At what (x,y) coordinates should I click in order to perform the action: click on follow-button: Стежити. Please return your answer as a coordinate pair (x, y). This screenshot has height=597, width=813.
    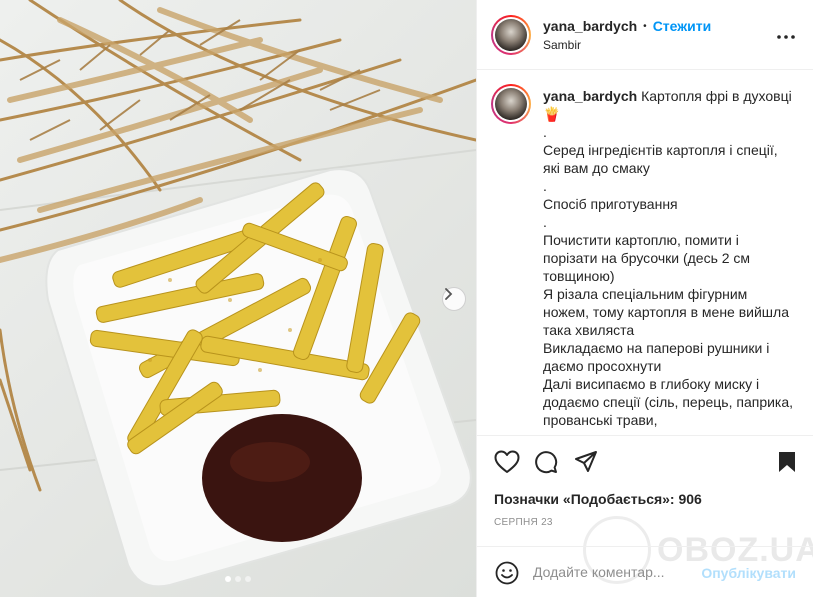
    Looking at the image, I should click on (682, 26).